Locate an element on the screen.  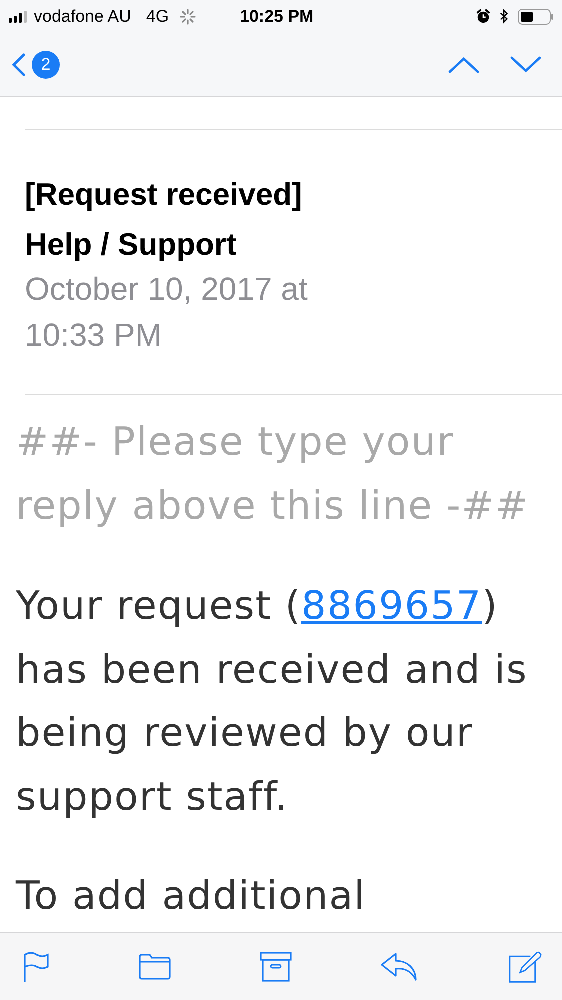
battery-icon is located at coordinates (536, 16).